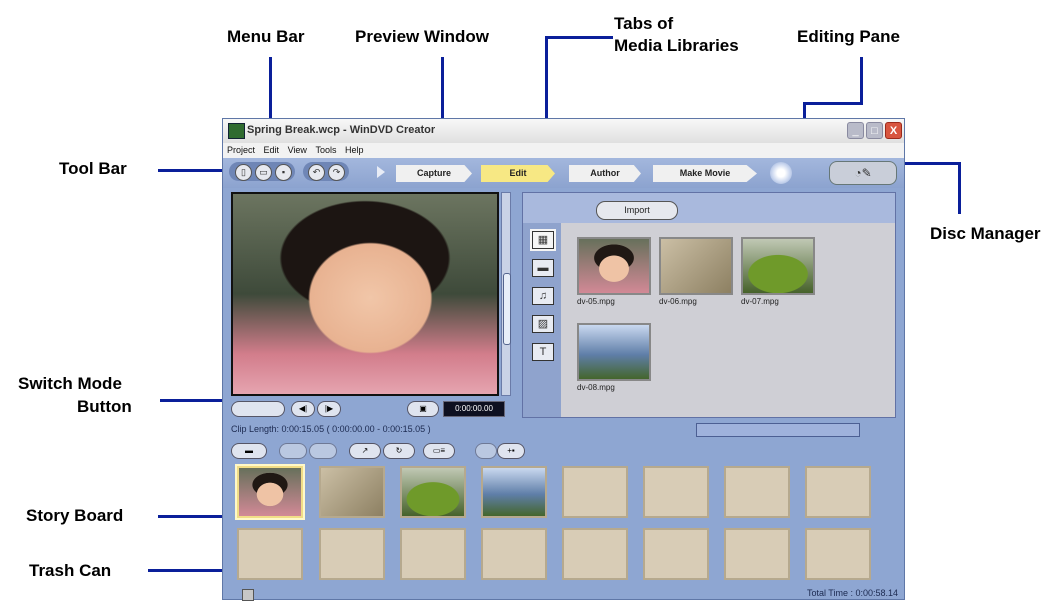 The width and height of the screenshot is (1063, 603). I want to click on library-clip: dv-05.mpg, so click(614, 271).